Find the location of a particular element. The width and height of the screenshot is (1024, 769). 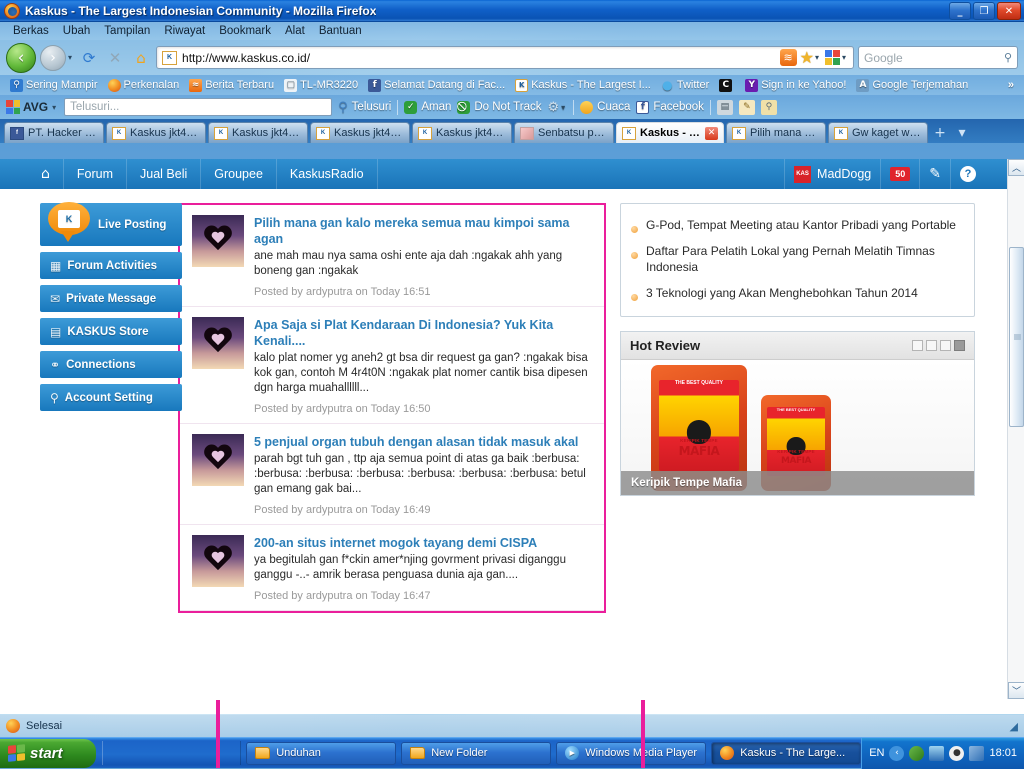

calculator-icon: ▤ is located at coordinates (724, 107).